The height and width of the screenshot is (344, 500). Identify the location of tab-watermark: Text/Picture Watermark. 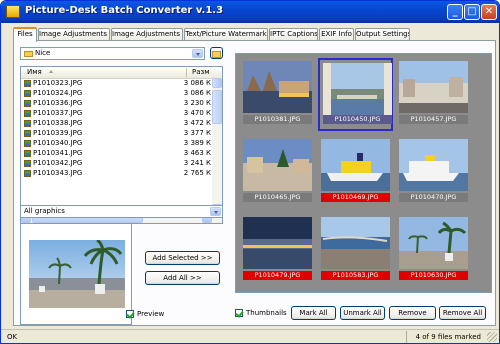
(226, 34).